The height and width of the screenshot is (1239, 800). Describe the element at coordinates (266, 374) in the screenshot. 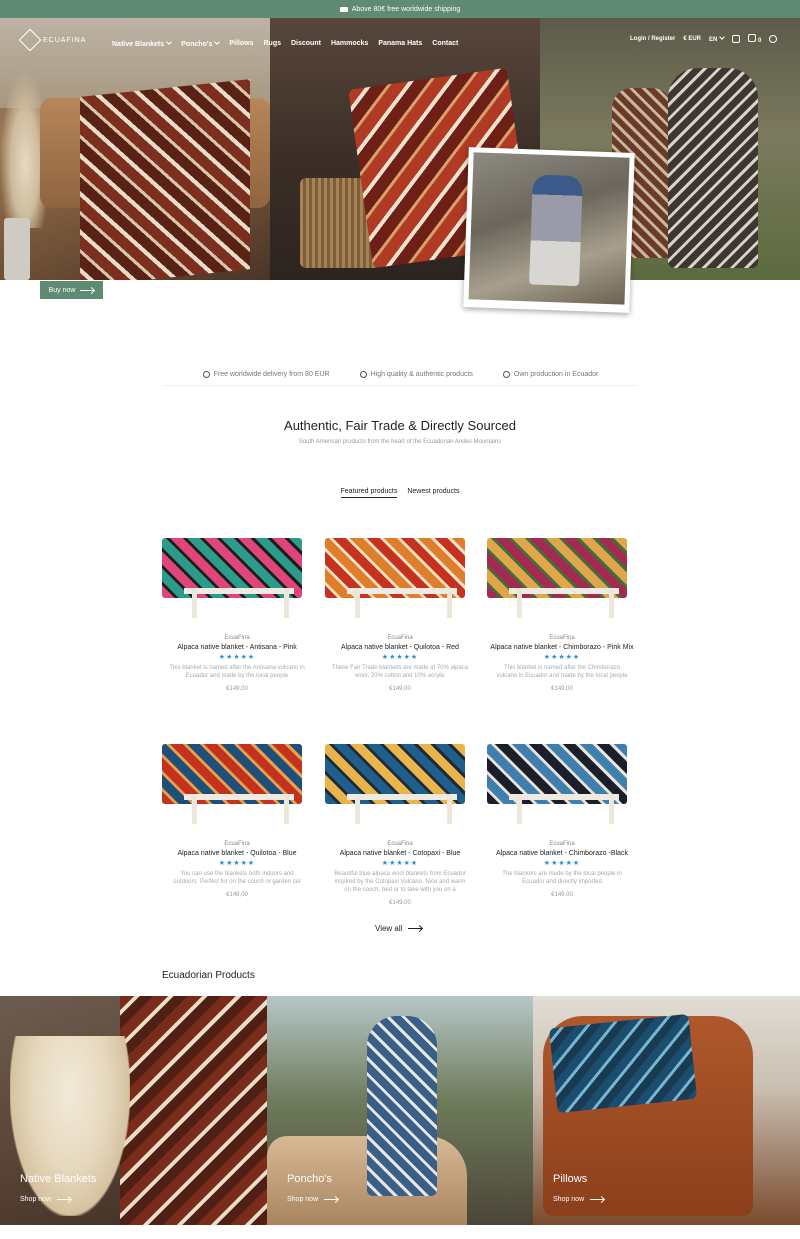

I see `feature-delivery: Free worldwide delivery from 80 EUR` at that location.